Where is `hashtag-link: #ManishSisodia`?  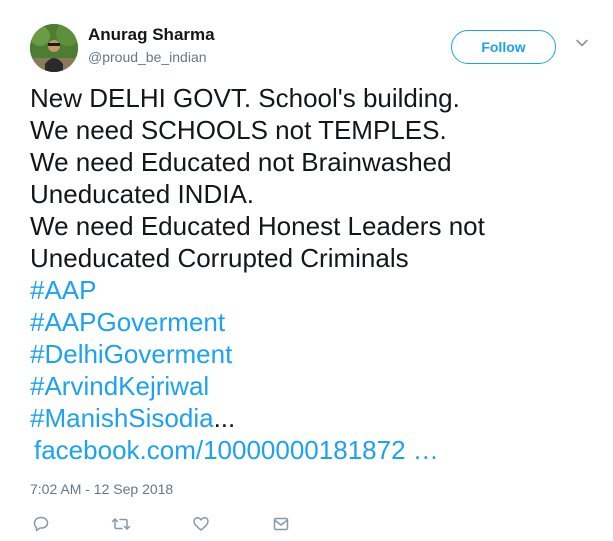 hashtag-link: #ManishSisodia is located at coordinates (122, 418).